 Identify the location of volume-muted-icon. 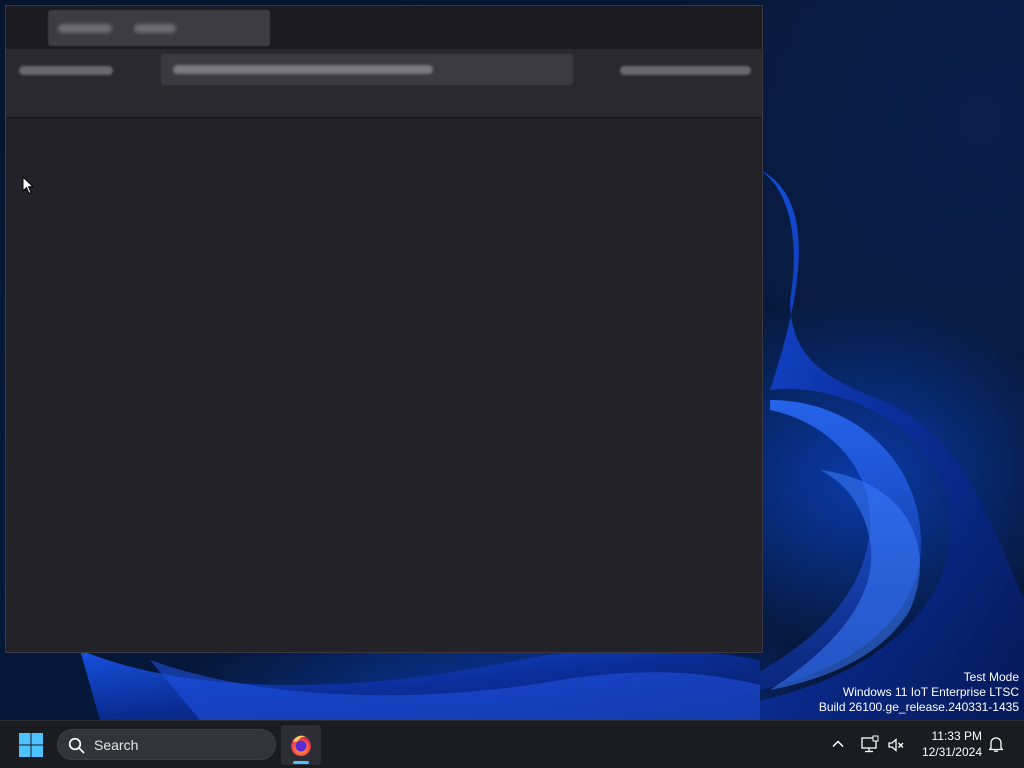
(896, 745).